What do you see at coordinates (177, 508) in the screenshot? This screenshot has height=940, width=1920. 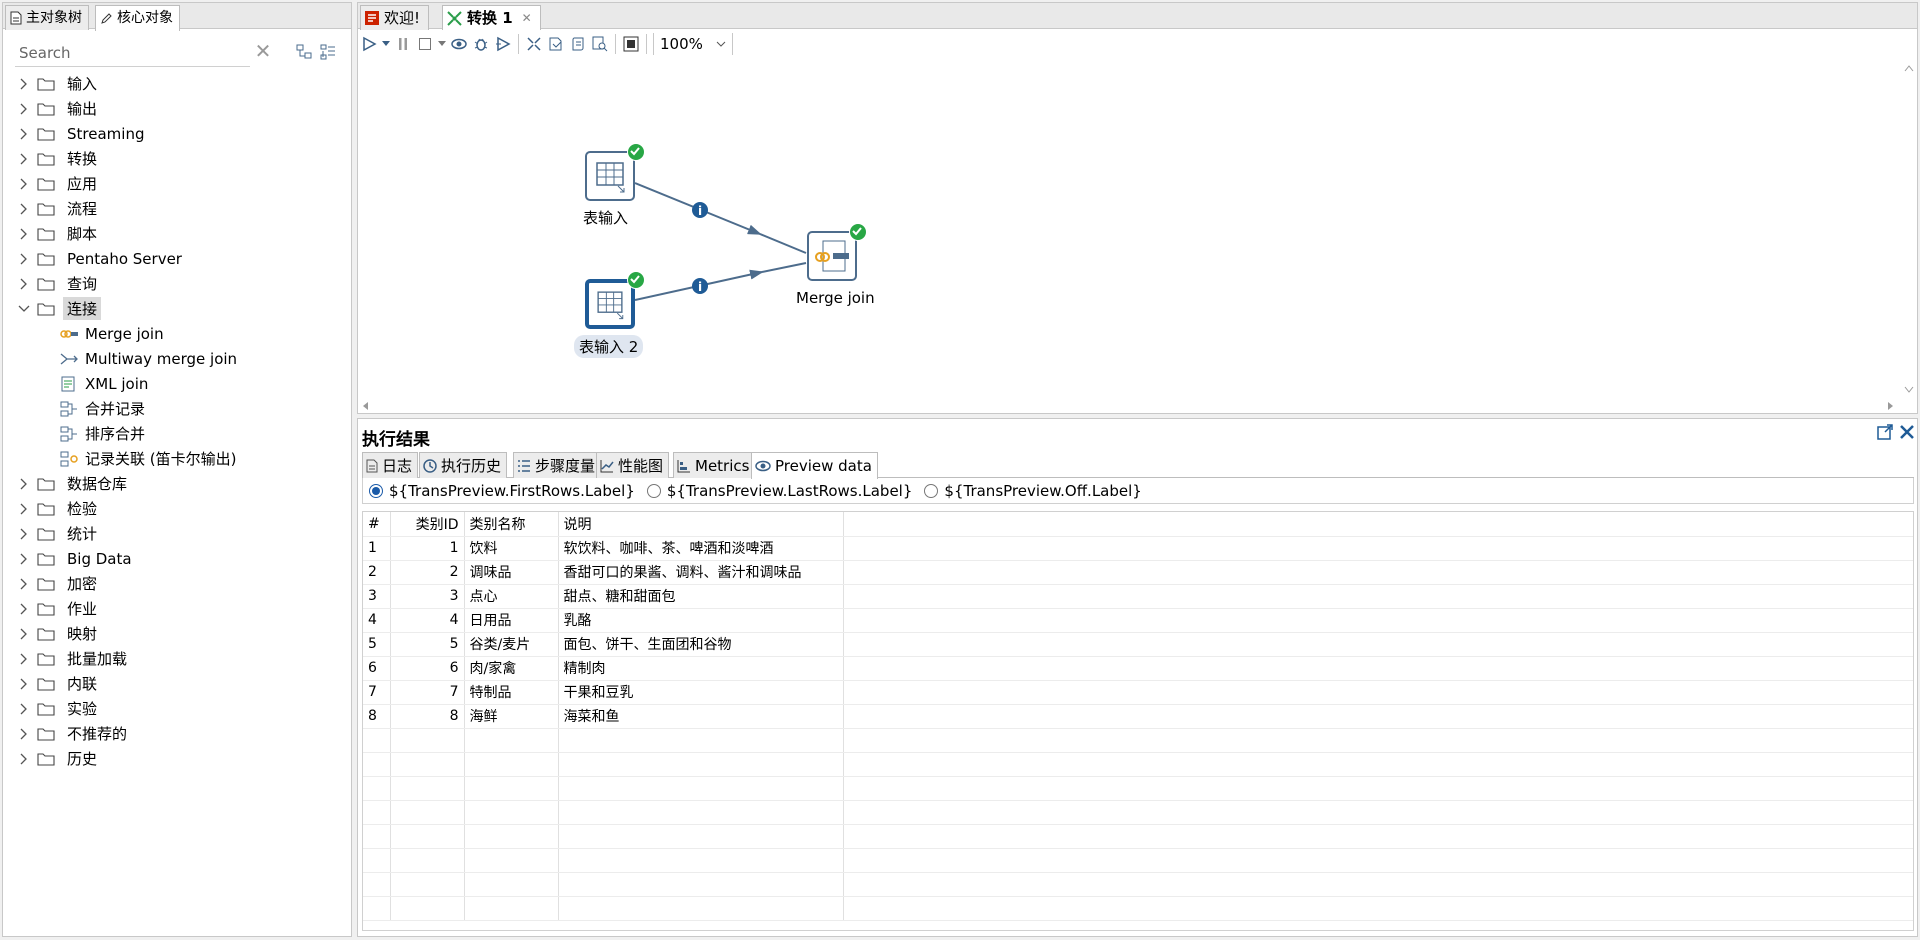 I see `tree-category: 检验` at bounding box center [177, 508].